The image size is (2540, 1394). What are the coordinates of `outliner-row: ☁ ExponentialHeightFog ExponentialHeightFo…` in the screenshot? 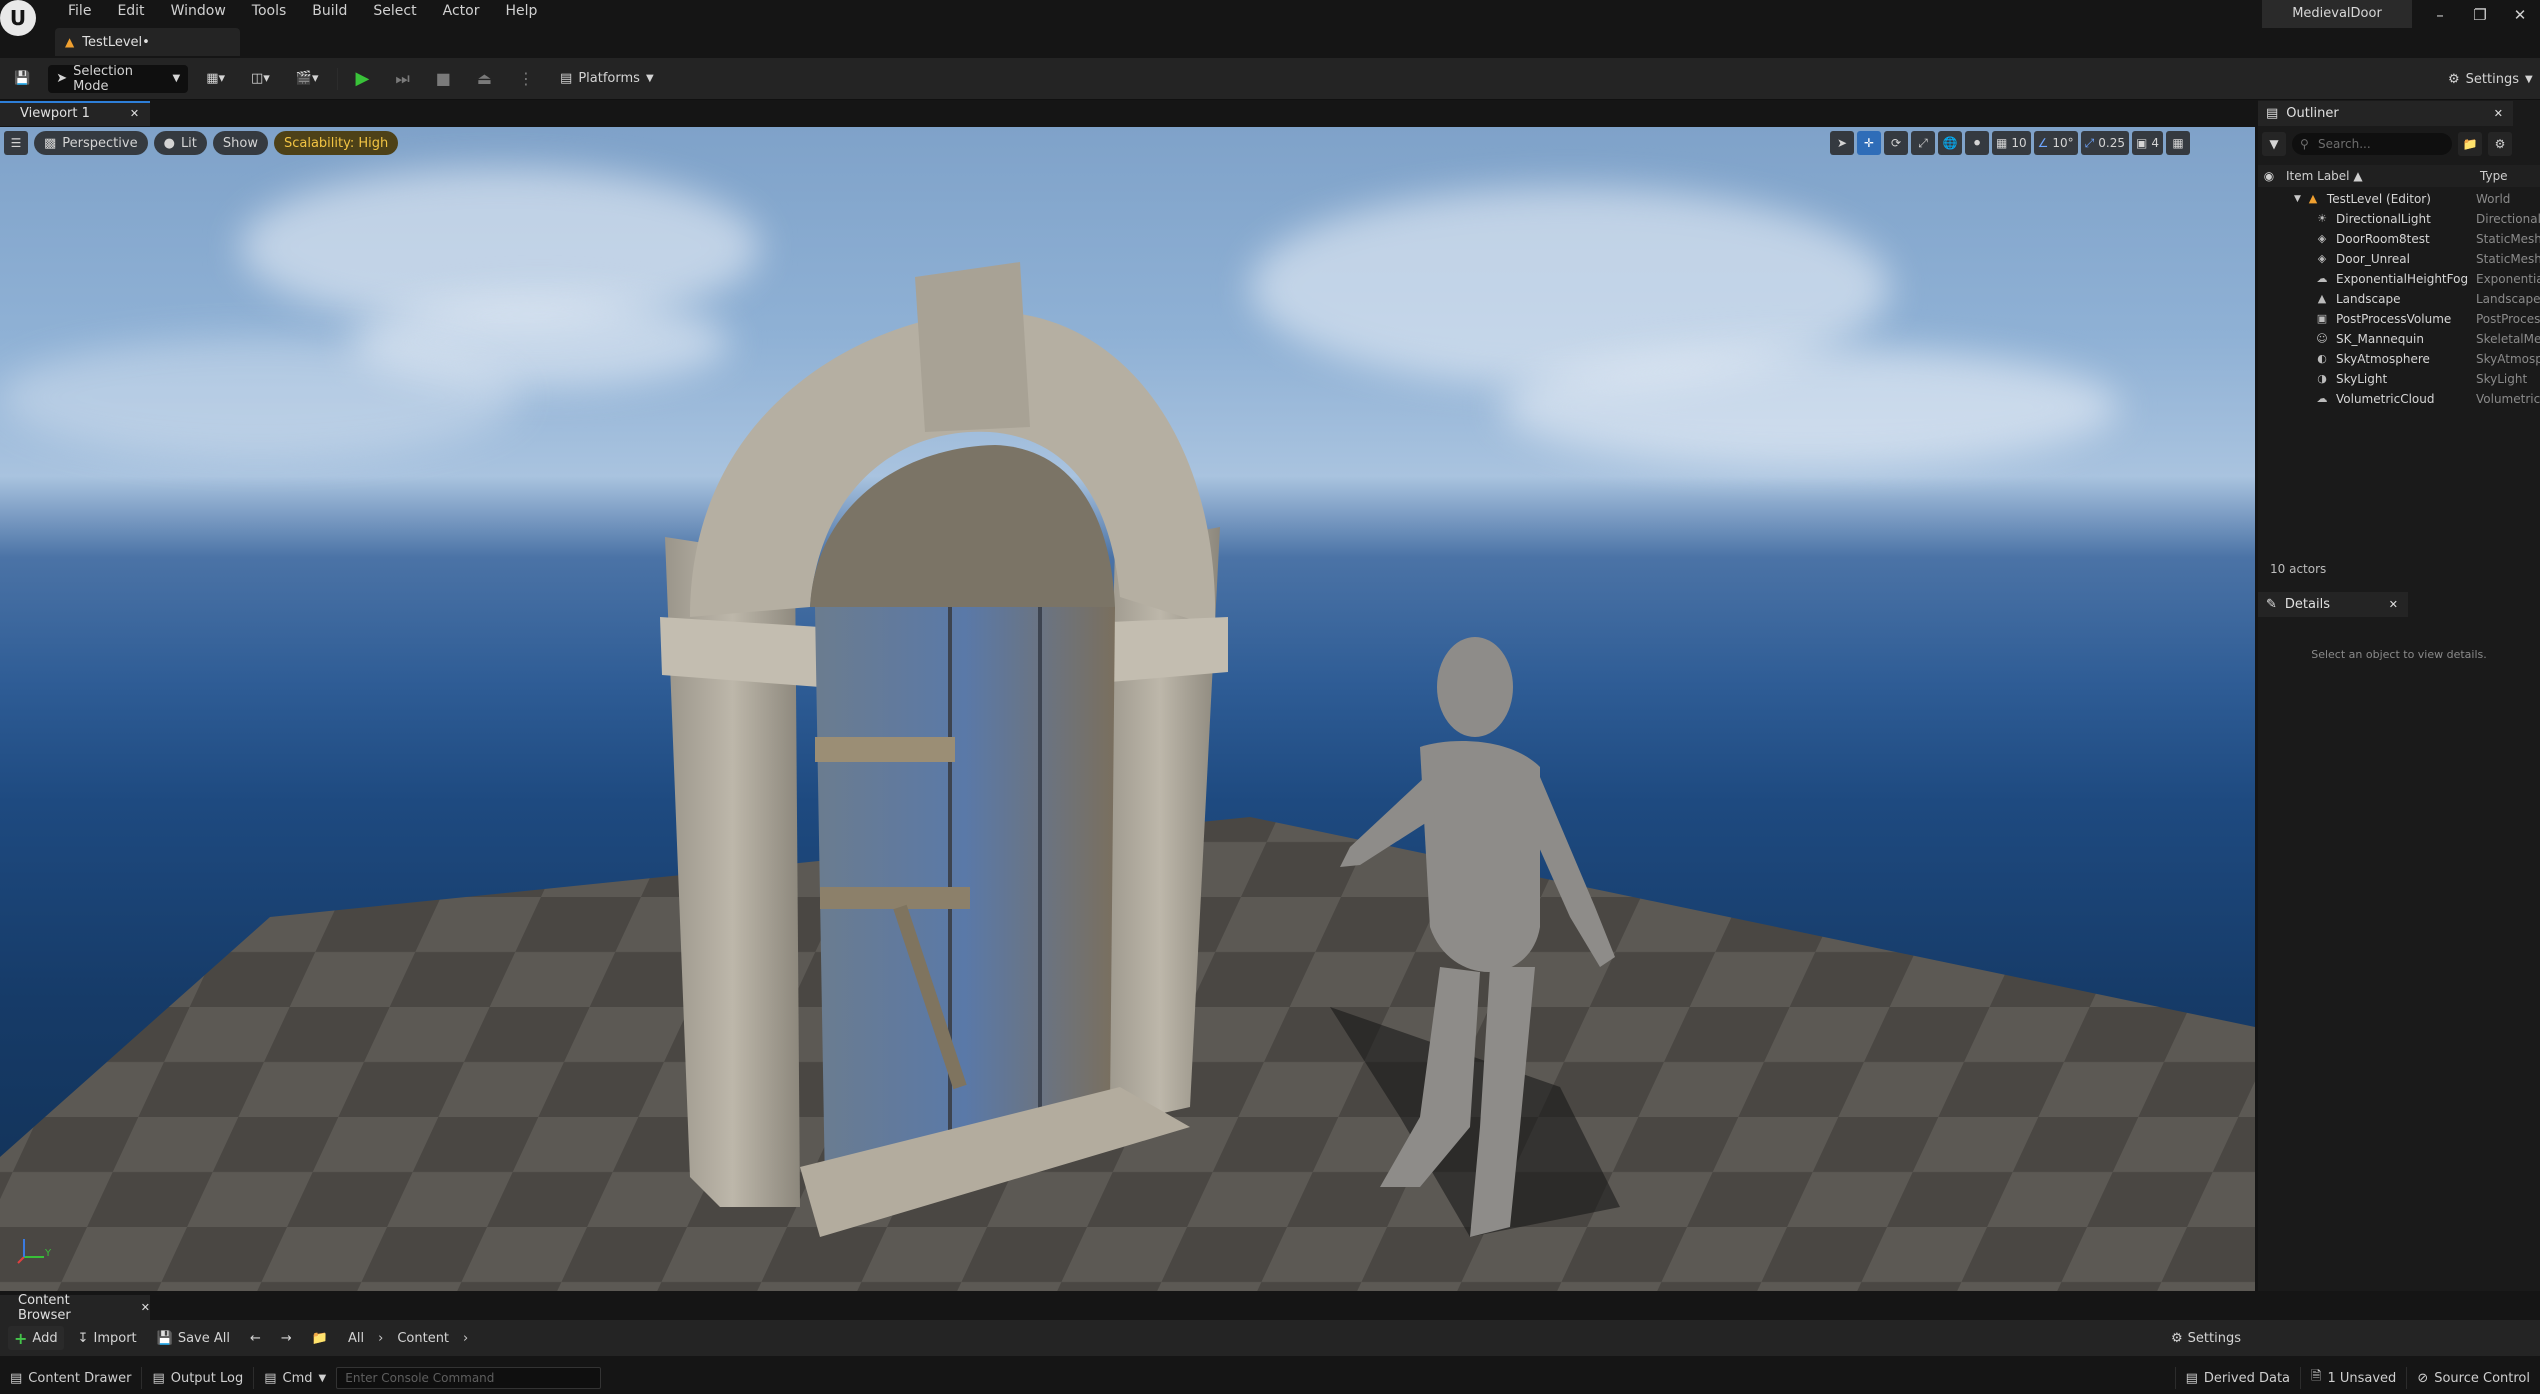 It's located at (2399, 279).